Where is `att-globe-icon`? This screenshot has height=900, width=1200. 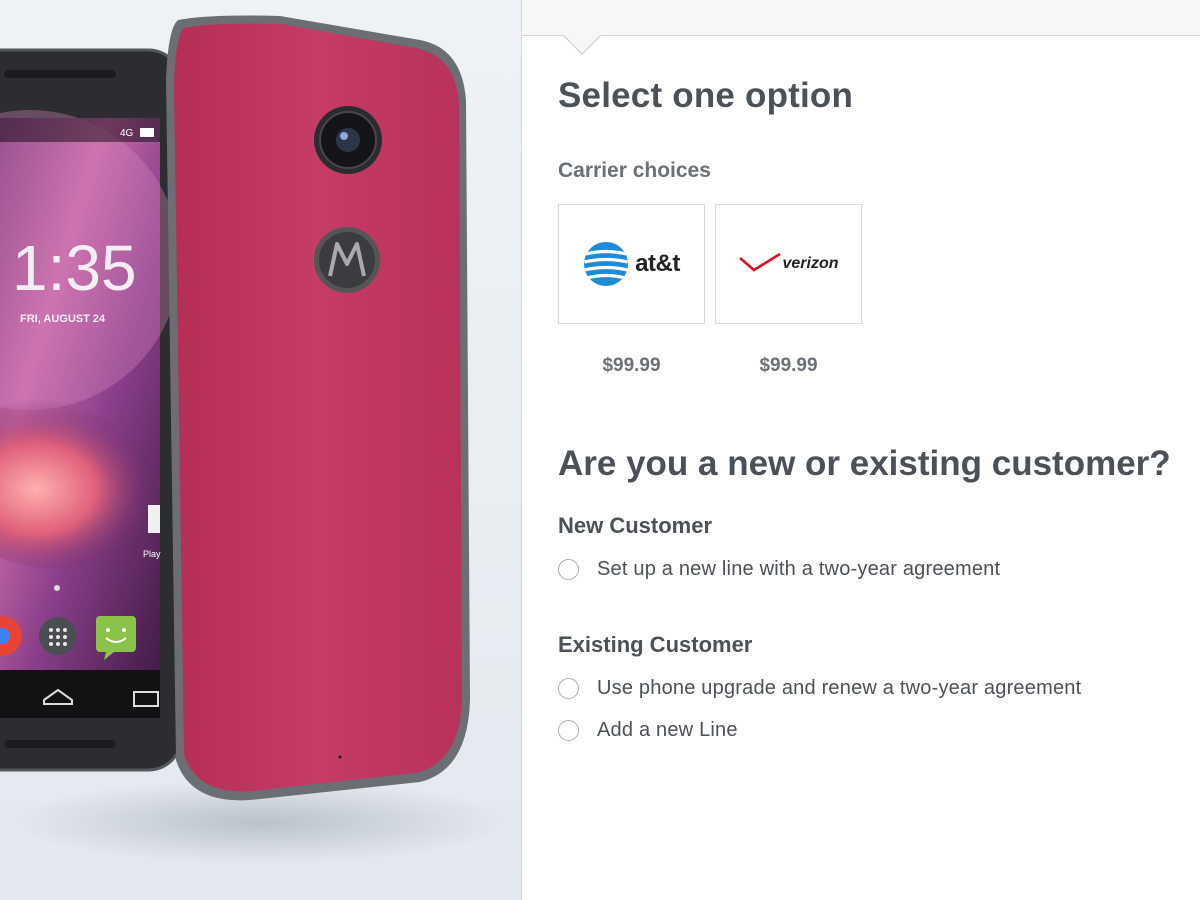 att-globe-icon is located at coordinates (606, 264).